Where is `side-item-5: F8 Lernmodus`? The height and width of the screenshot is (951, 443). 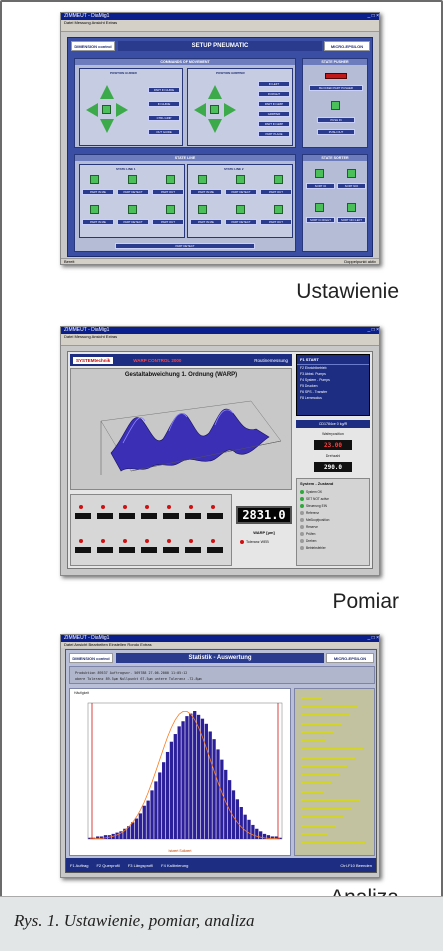
side-item-5: F8 Lernmodus is located at coordinates (333, 398).